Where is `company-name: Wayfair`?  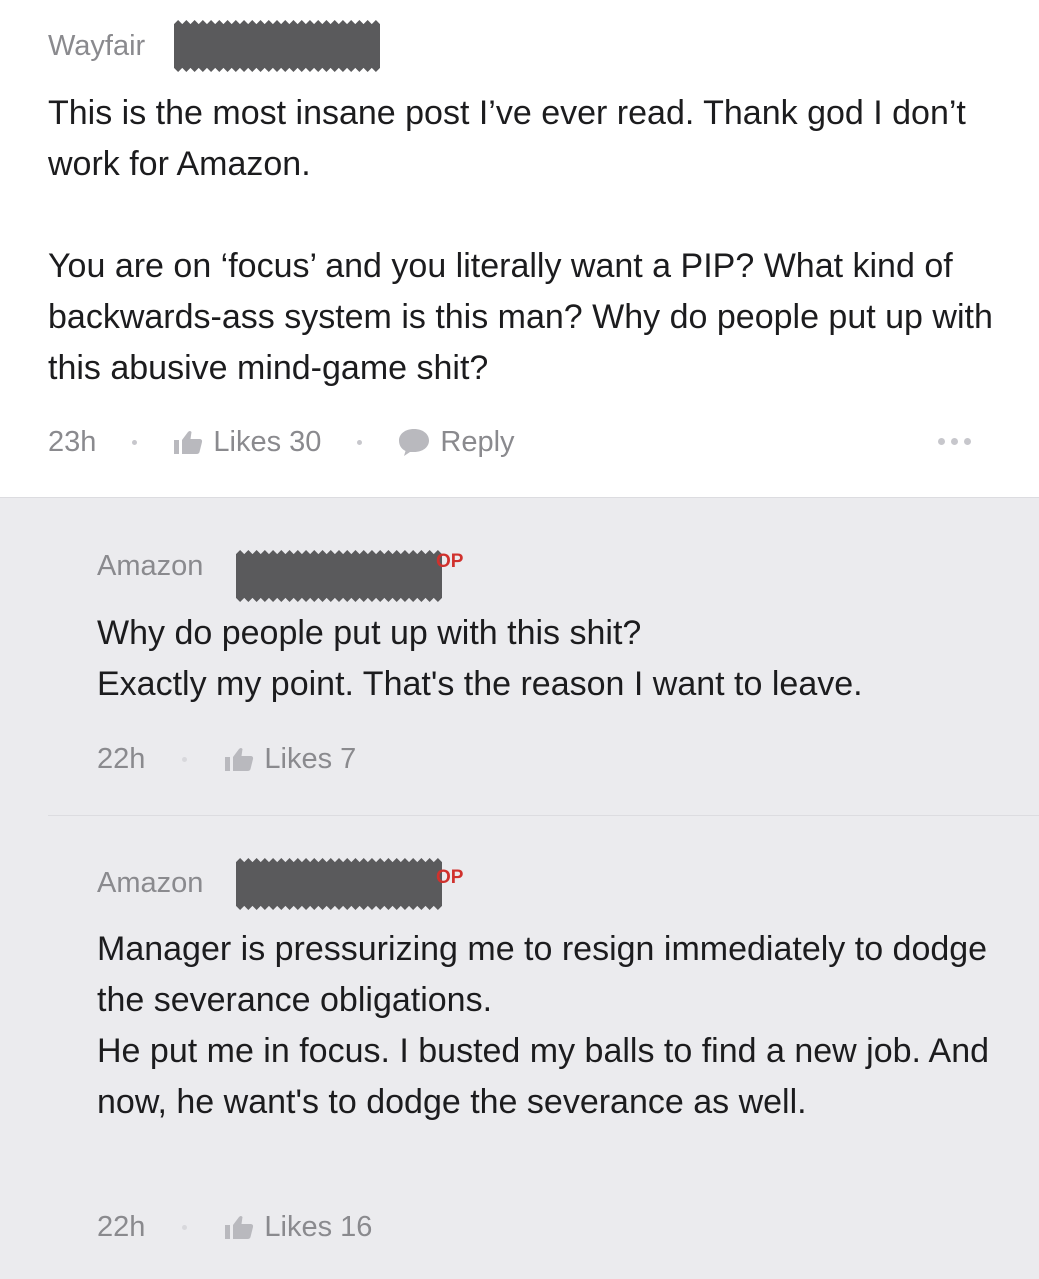
company-name: Wayfair is located at coordinates (96, 46).